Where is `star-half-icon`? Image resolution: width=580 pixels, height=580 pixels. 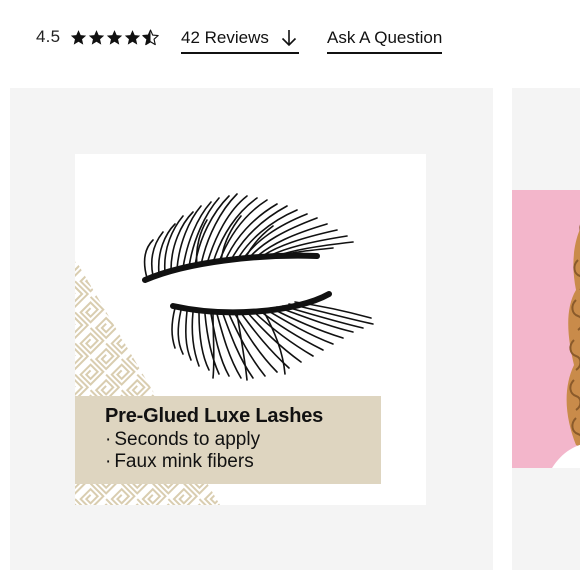
star-half-icon is located at coordinates (150, 36).